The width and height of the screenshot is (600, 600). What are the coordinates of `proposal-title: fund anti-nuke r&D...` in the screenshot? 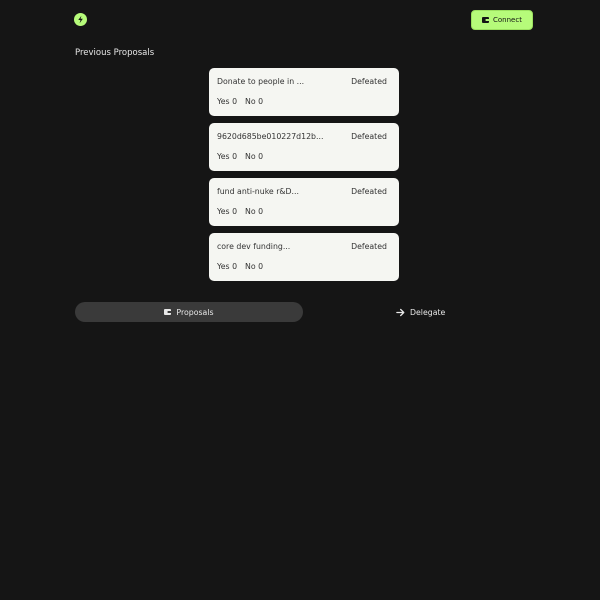 It's located at (258, 191).